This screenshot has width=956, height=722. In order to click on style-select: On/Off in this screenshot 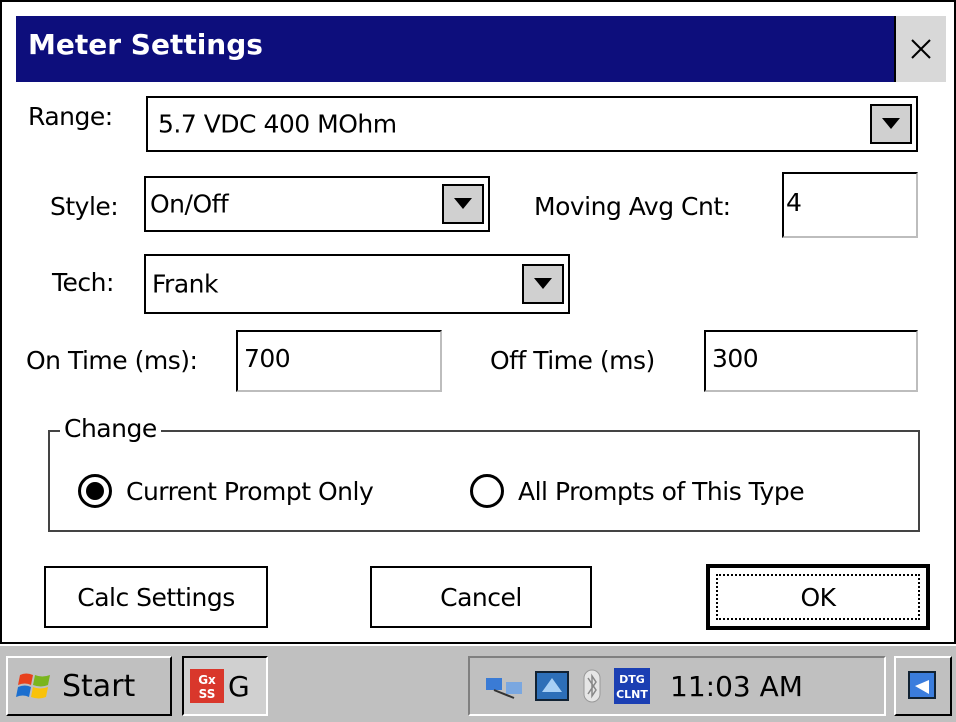, I will do `click(317, 204)`.